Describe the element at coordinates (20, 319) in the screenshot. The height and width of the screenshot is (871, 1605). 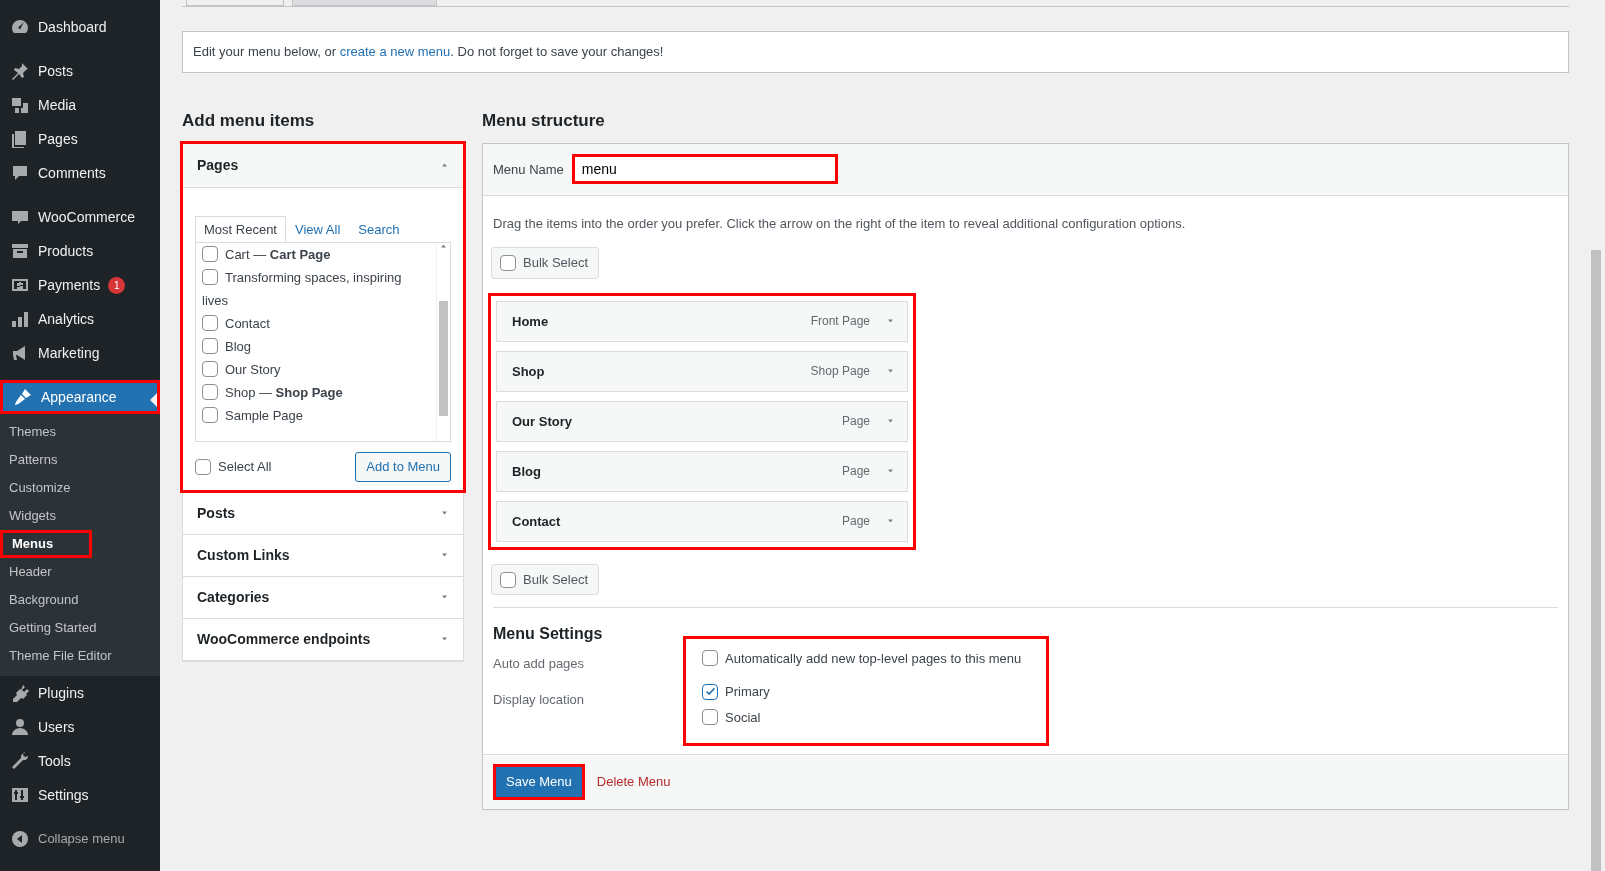
I see `bar-chart-icon` at that location.